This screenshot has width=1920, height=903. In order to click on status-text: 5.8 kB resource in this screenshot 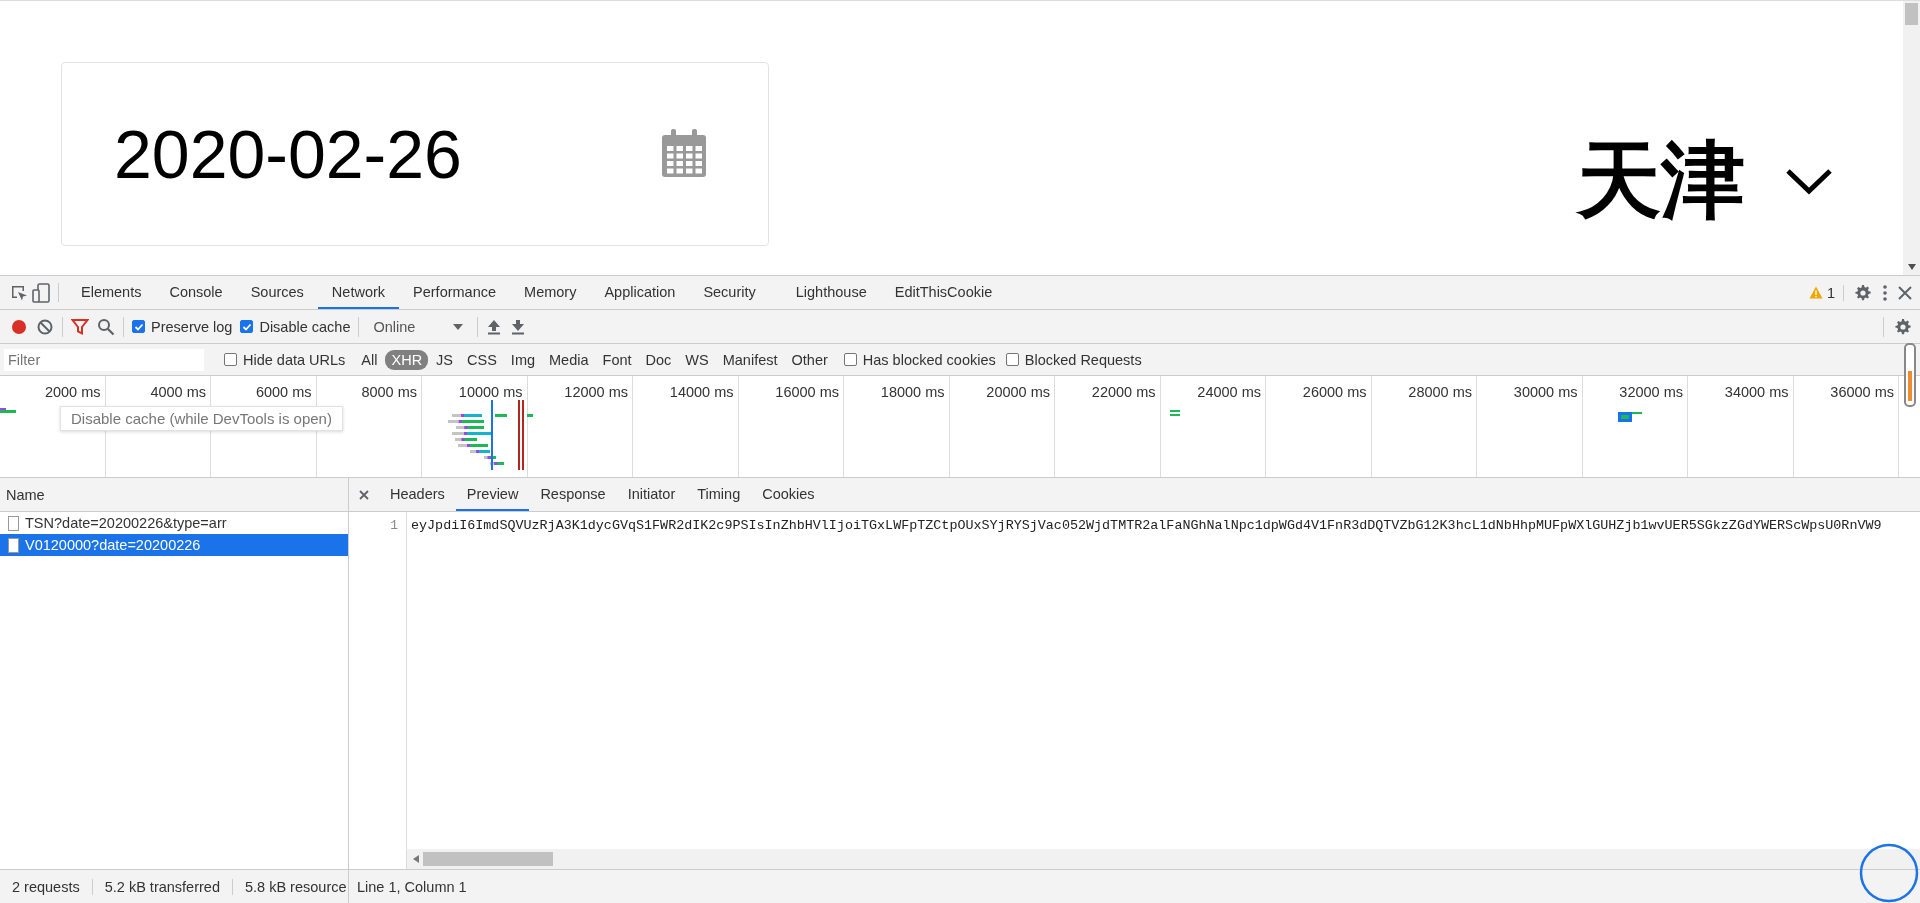, I will do `click(295, 887)`.